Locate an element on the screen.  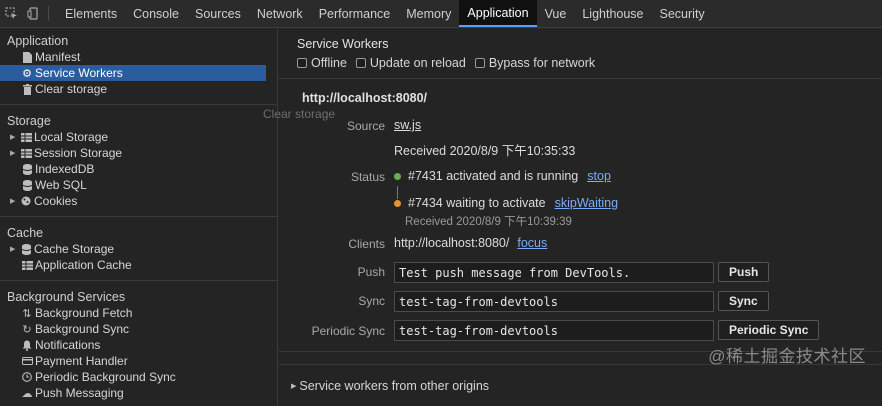
checkbox-label: Update on reload is located at coordinates (417, 63).